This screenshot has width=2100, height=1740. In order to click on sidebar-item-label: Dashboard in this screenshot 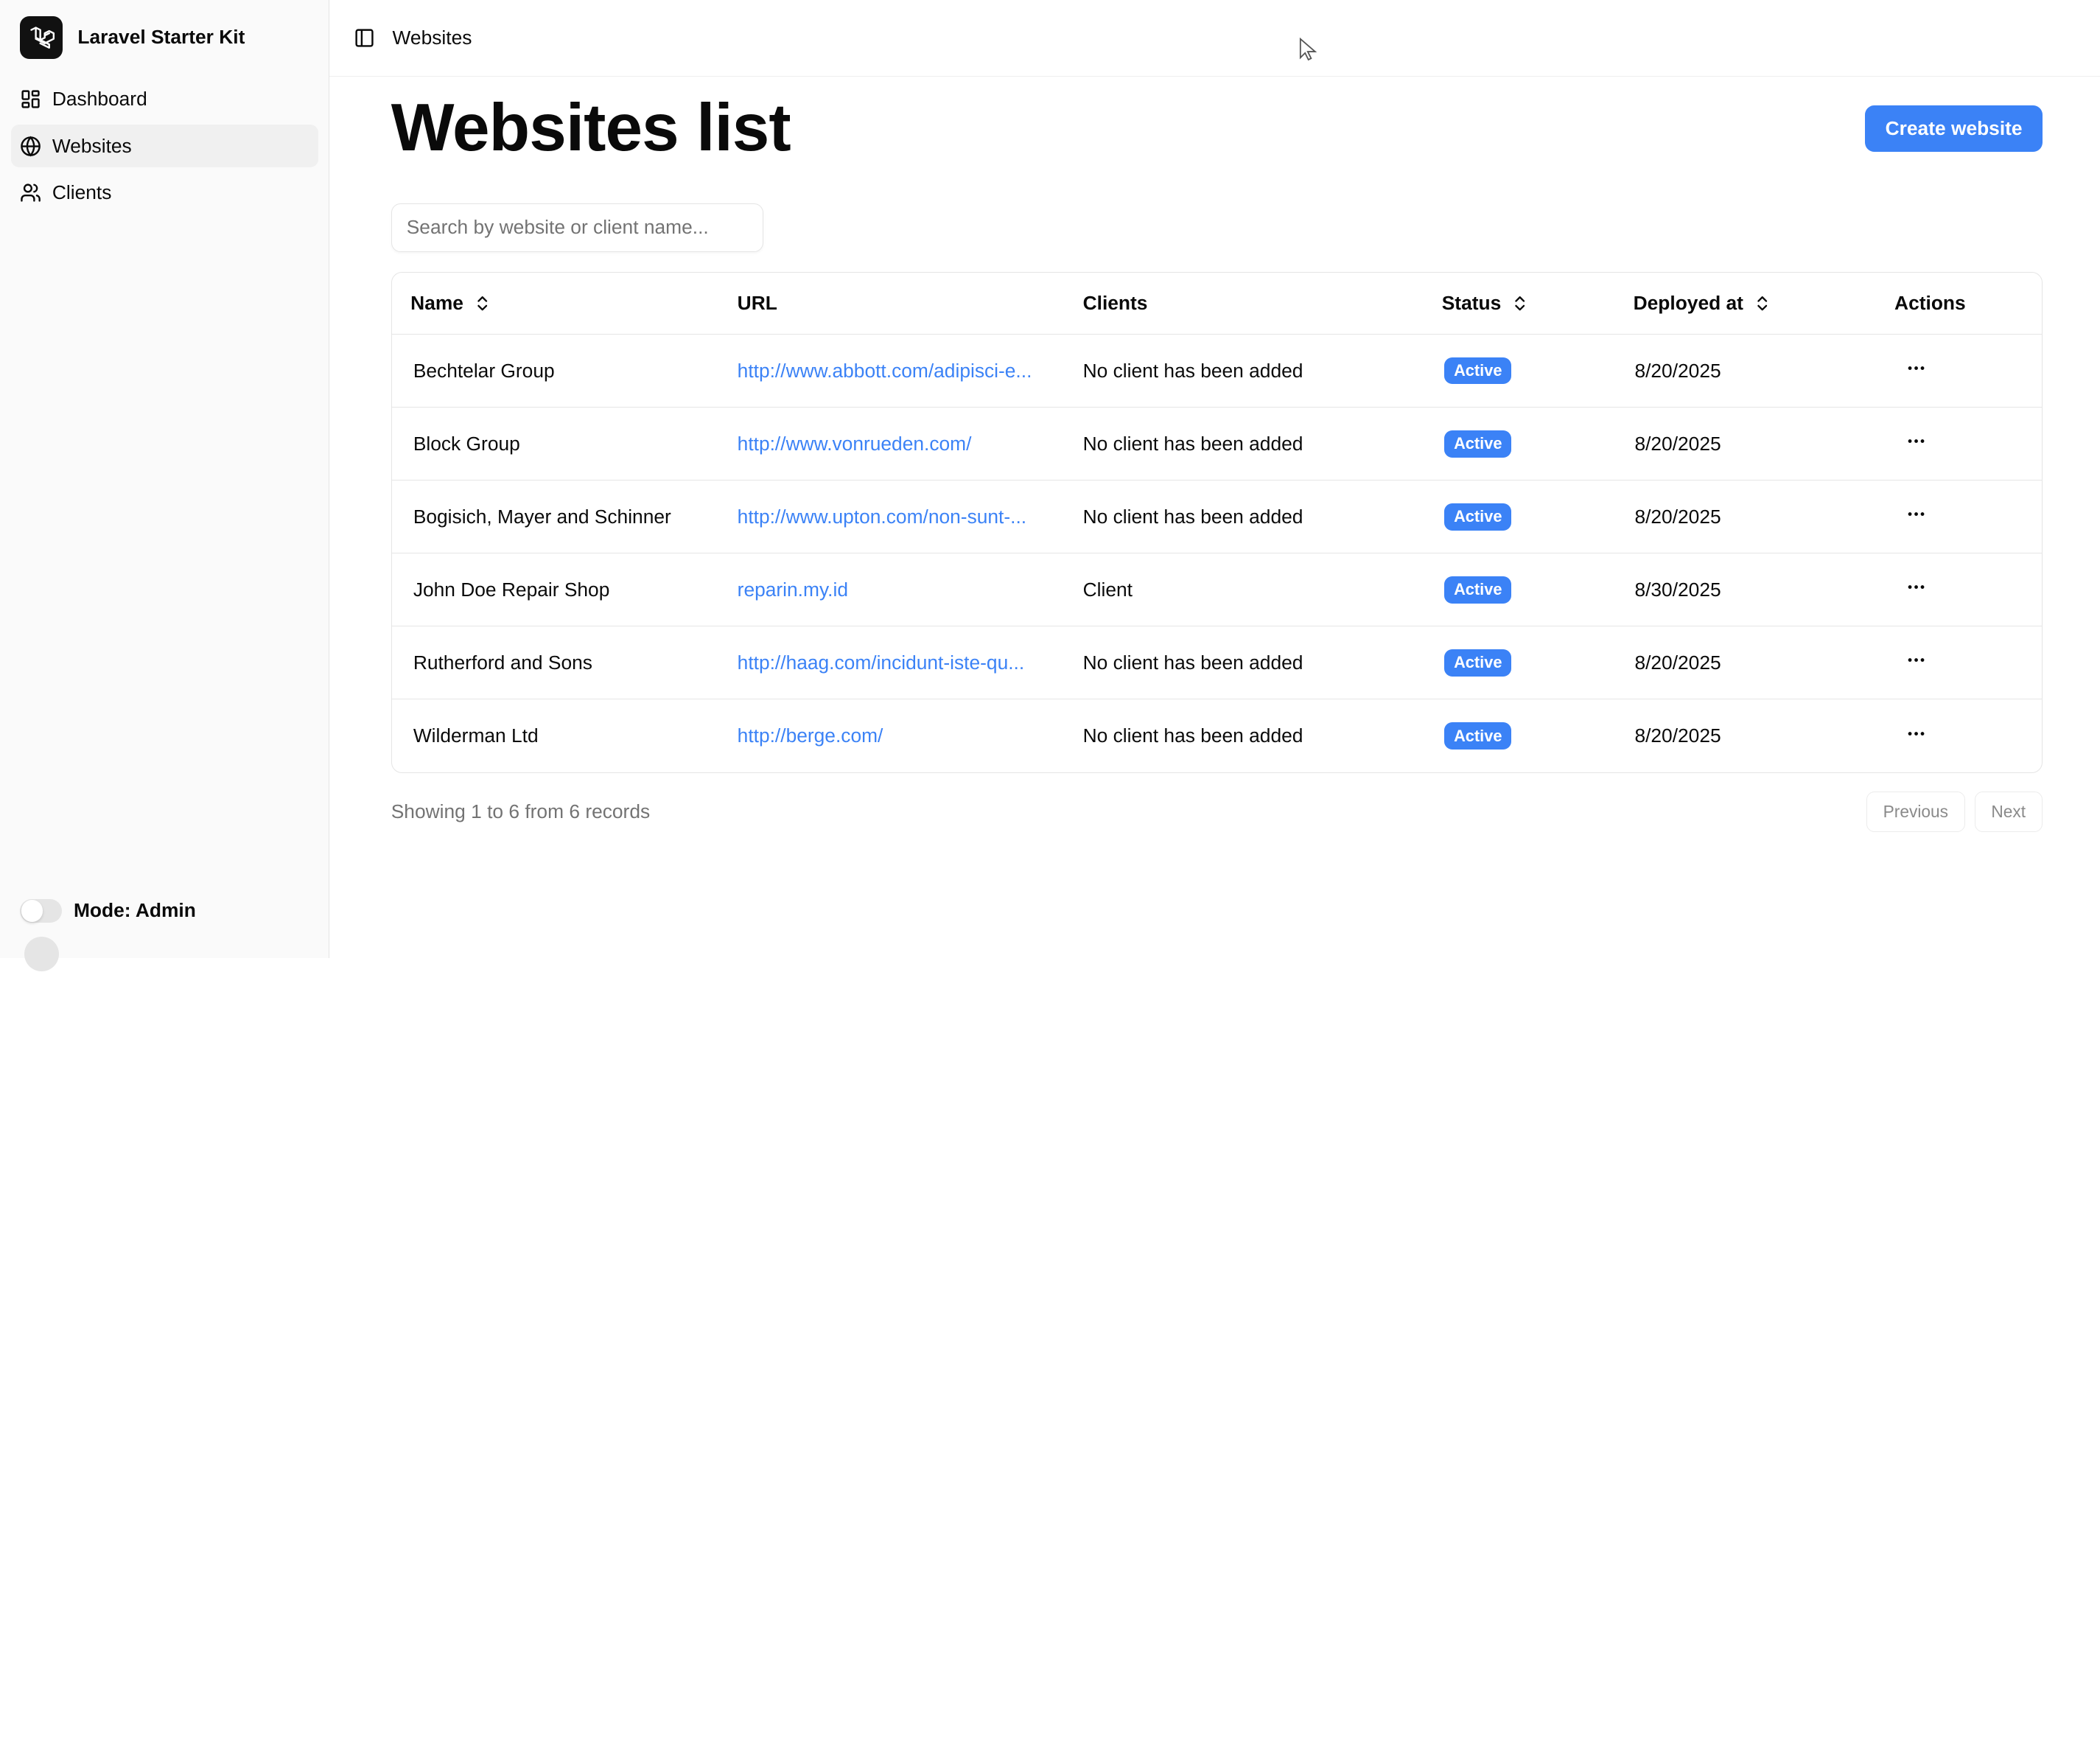, I will do `click(100, 98)`.